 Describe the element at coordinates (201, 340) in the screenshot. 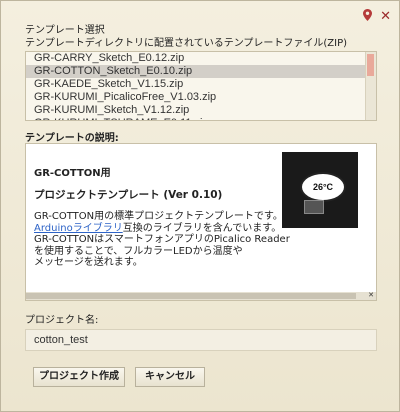

I see `project-name-input` at that location.